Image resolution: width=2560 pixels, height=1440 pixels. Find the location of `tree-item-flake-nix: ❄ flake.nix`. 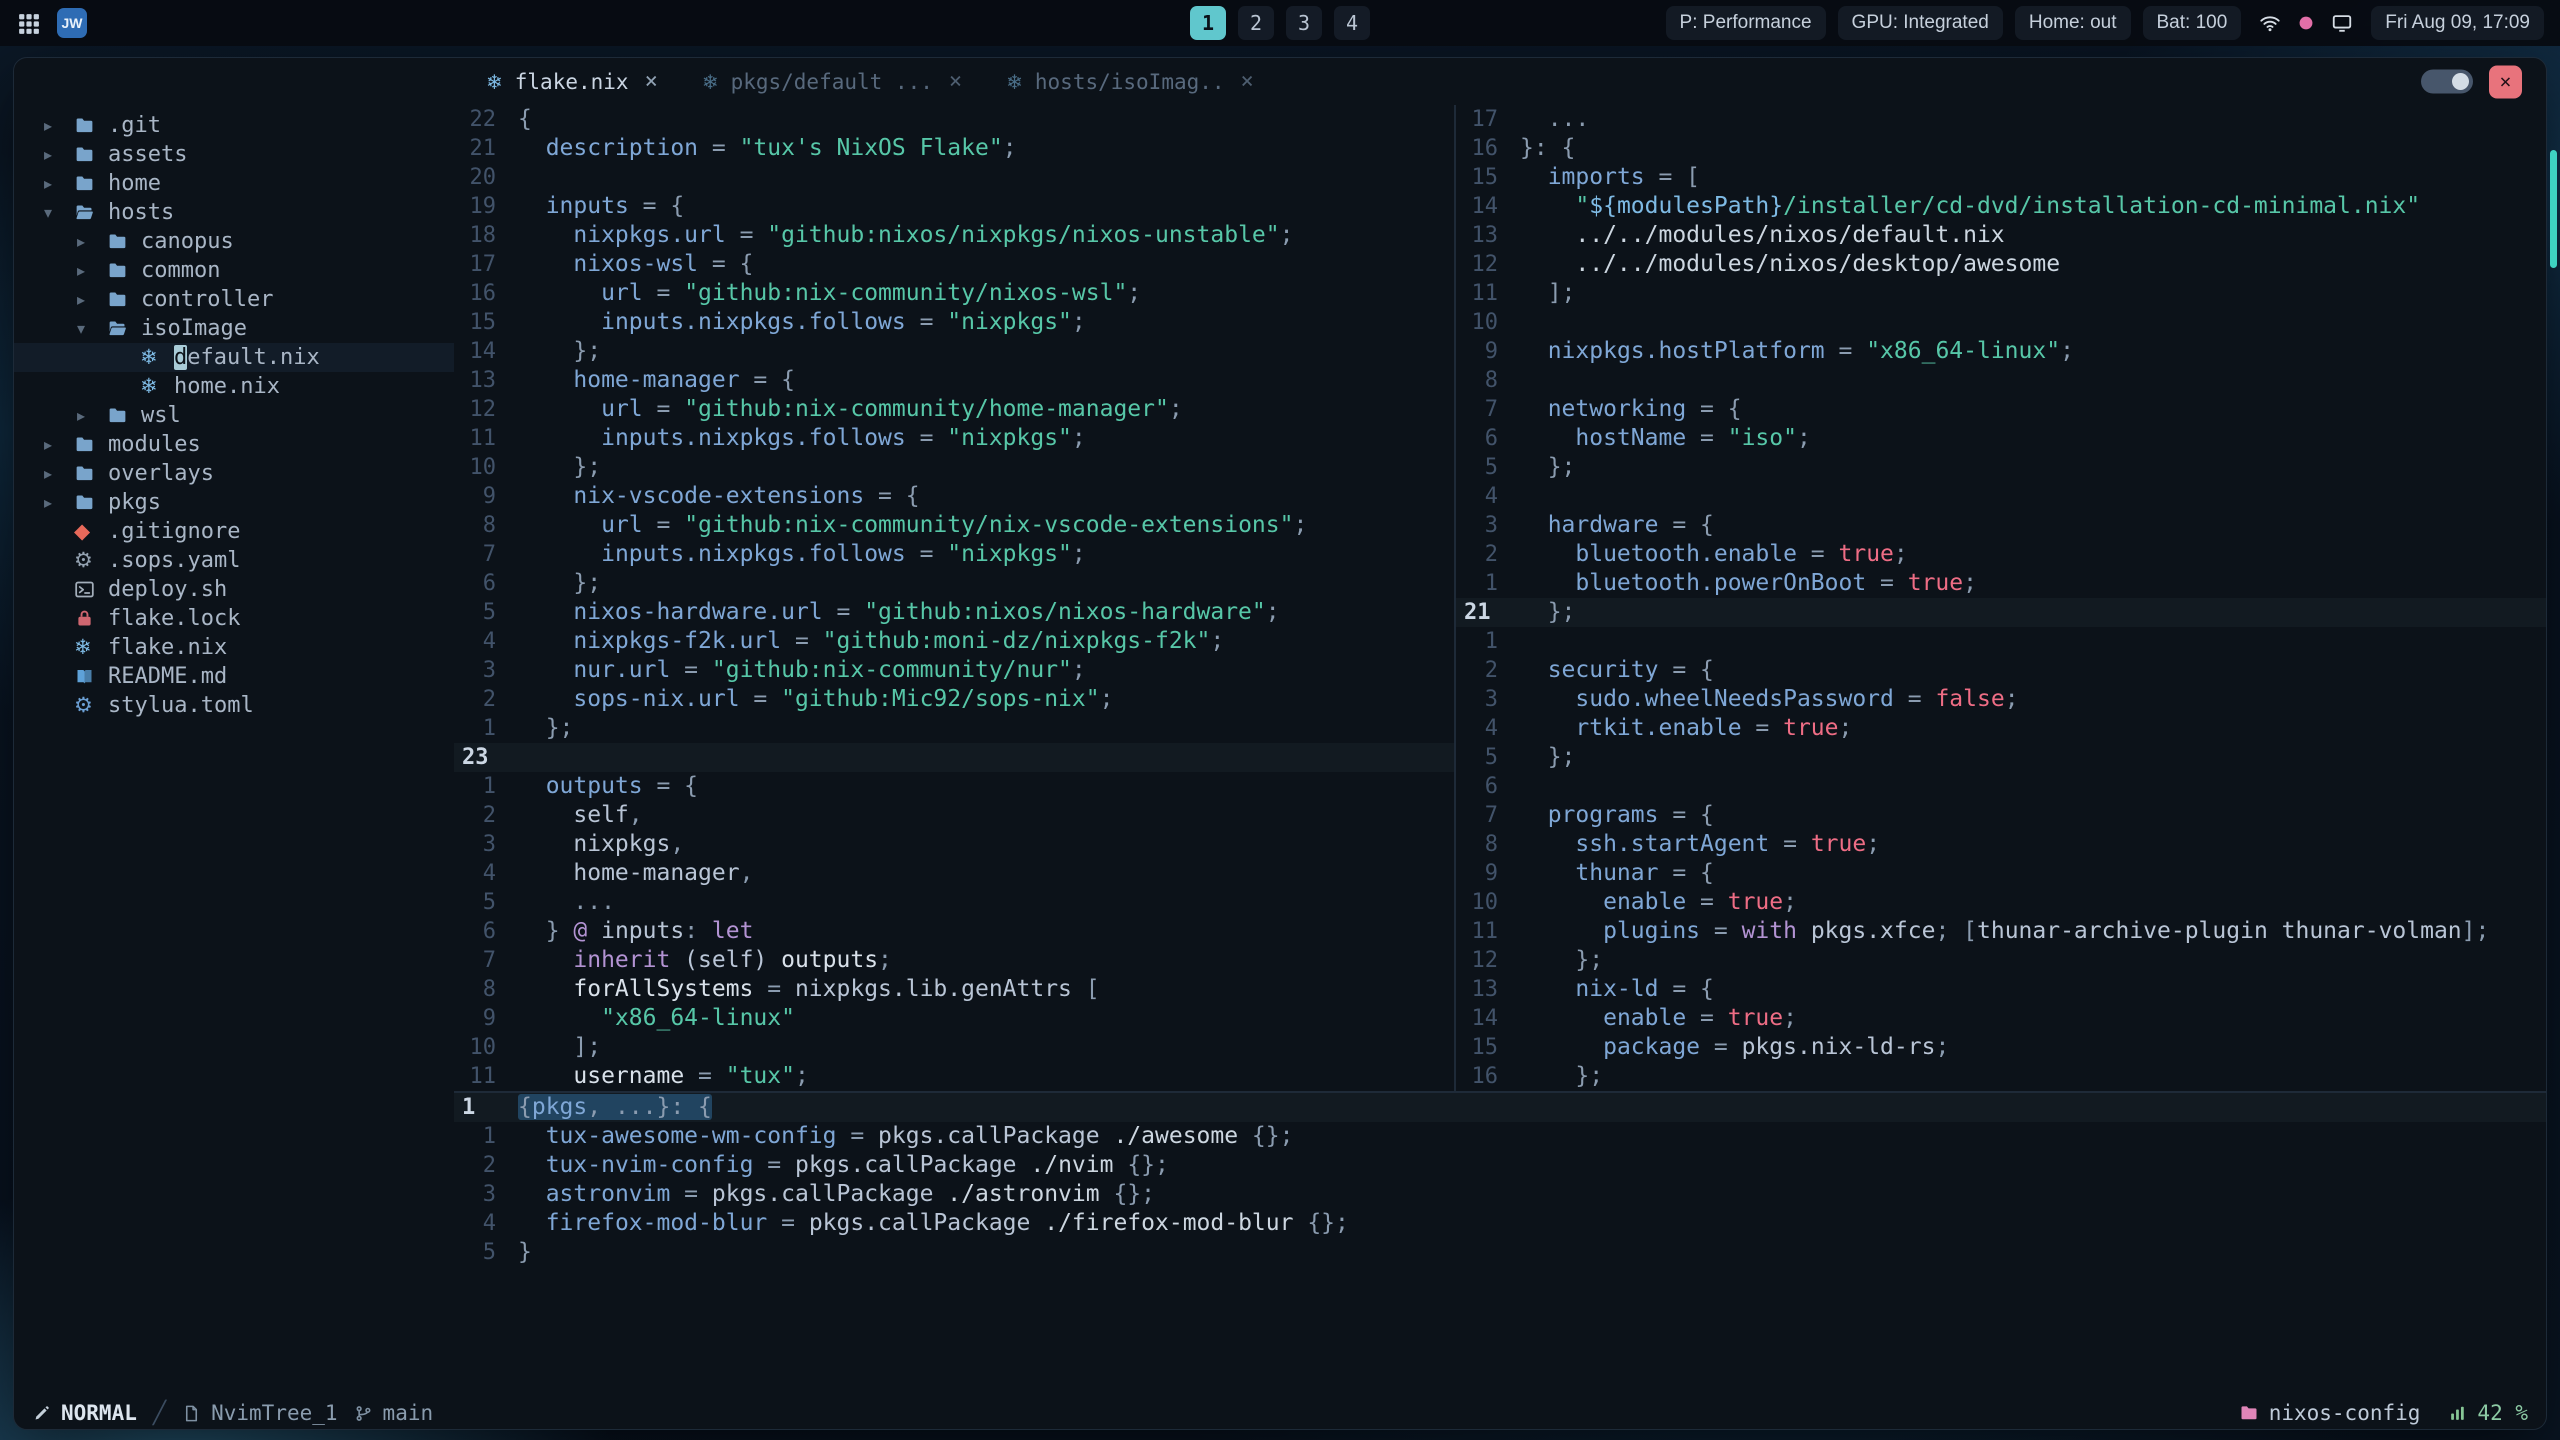

tree-item-flake-nix: ❄ flake.nix is located at coordinates (234, 647).